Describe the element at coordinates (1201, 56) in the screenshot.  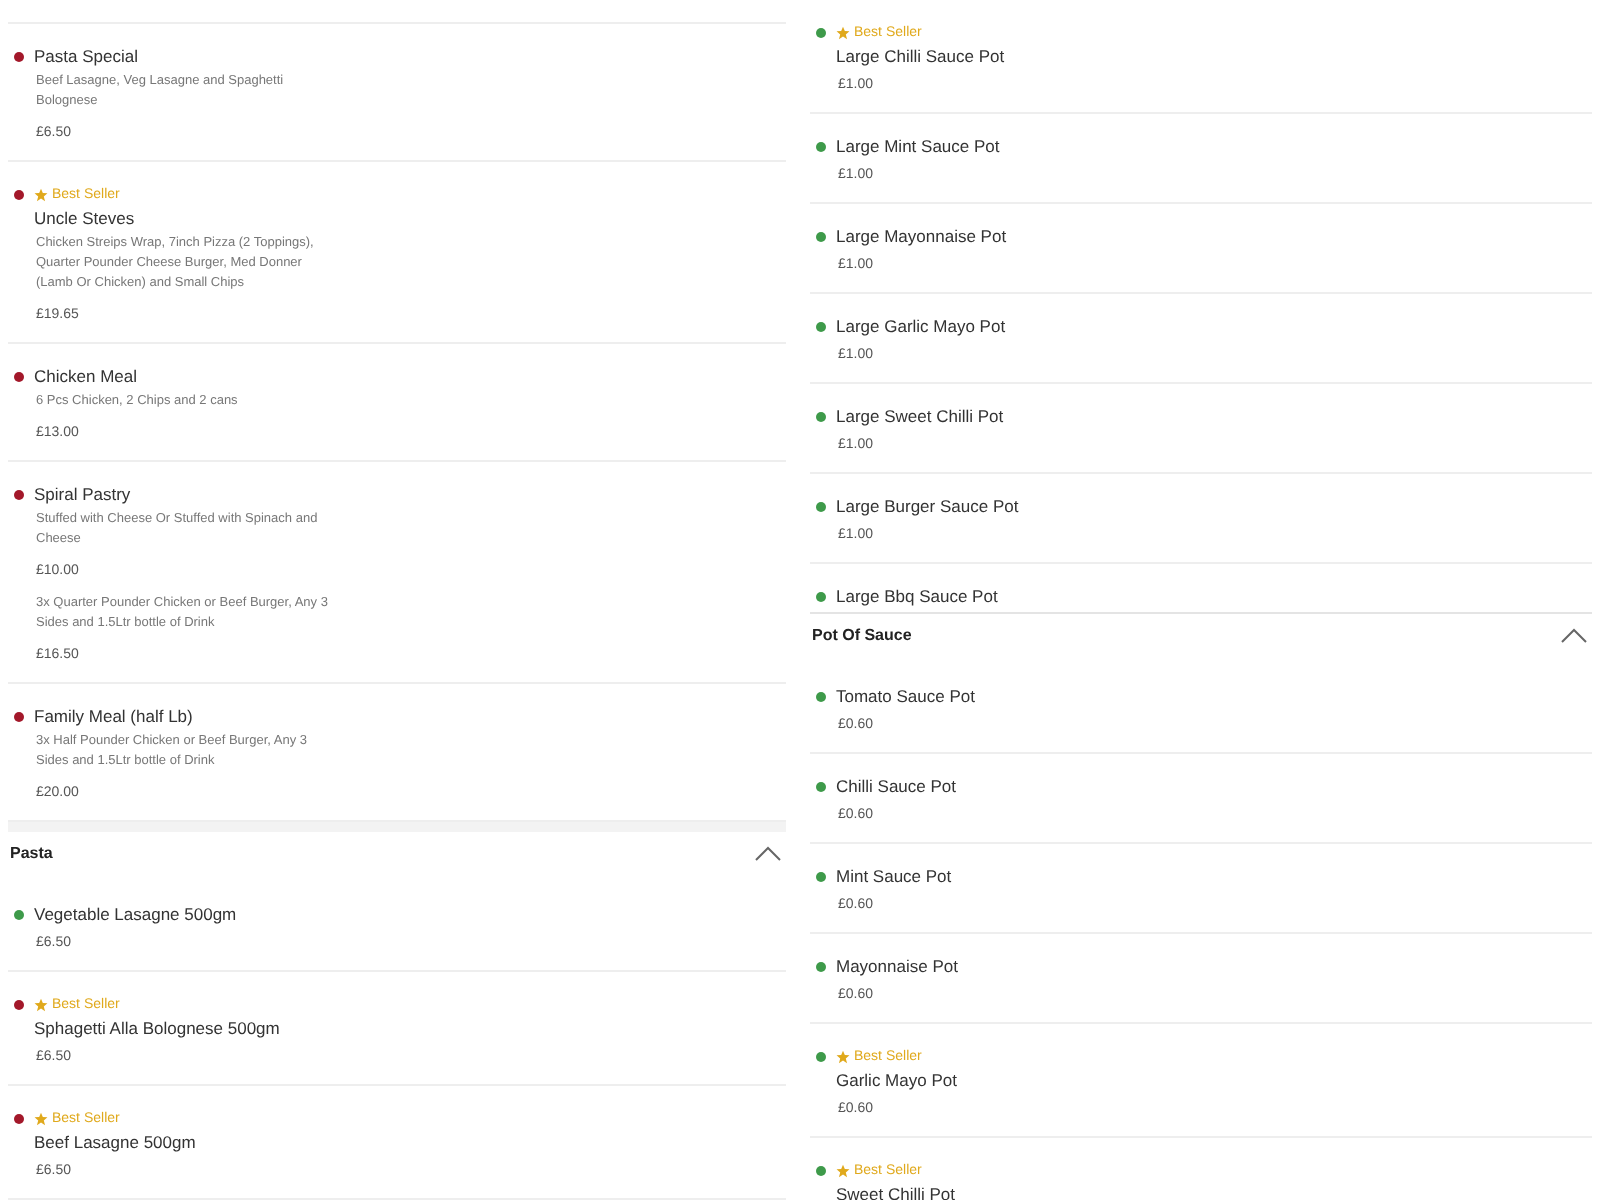
I see `item-name: Large Chilli Sauce Pot` at that location.